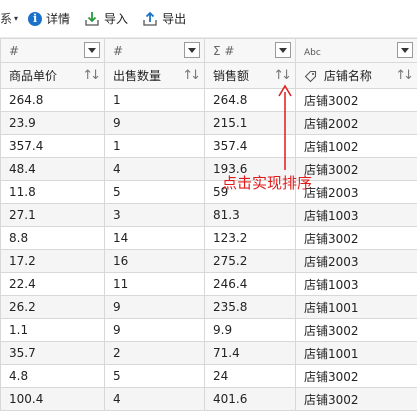 The width and height of the screenshot is (417, 411). I want to click on import-button: 导入, so click(106, 18).